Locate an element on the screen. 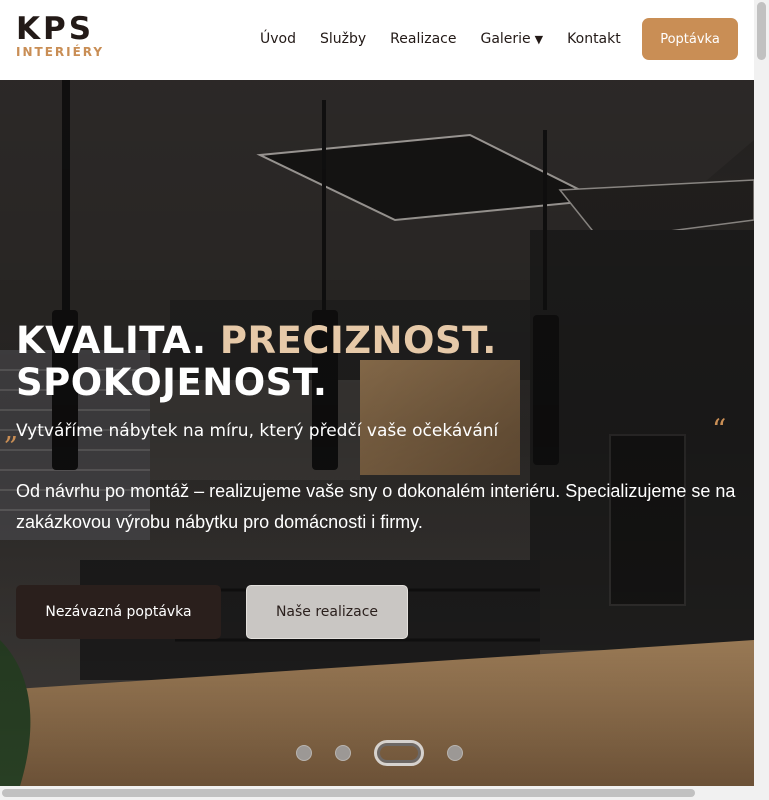 The width and height of the screenshot is (769, 800). horizontal-scrollbar-thumb is located at coordinates (348, 793).